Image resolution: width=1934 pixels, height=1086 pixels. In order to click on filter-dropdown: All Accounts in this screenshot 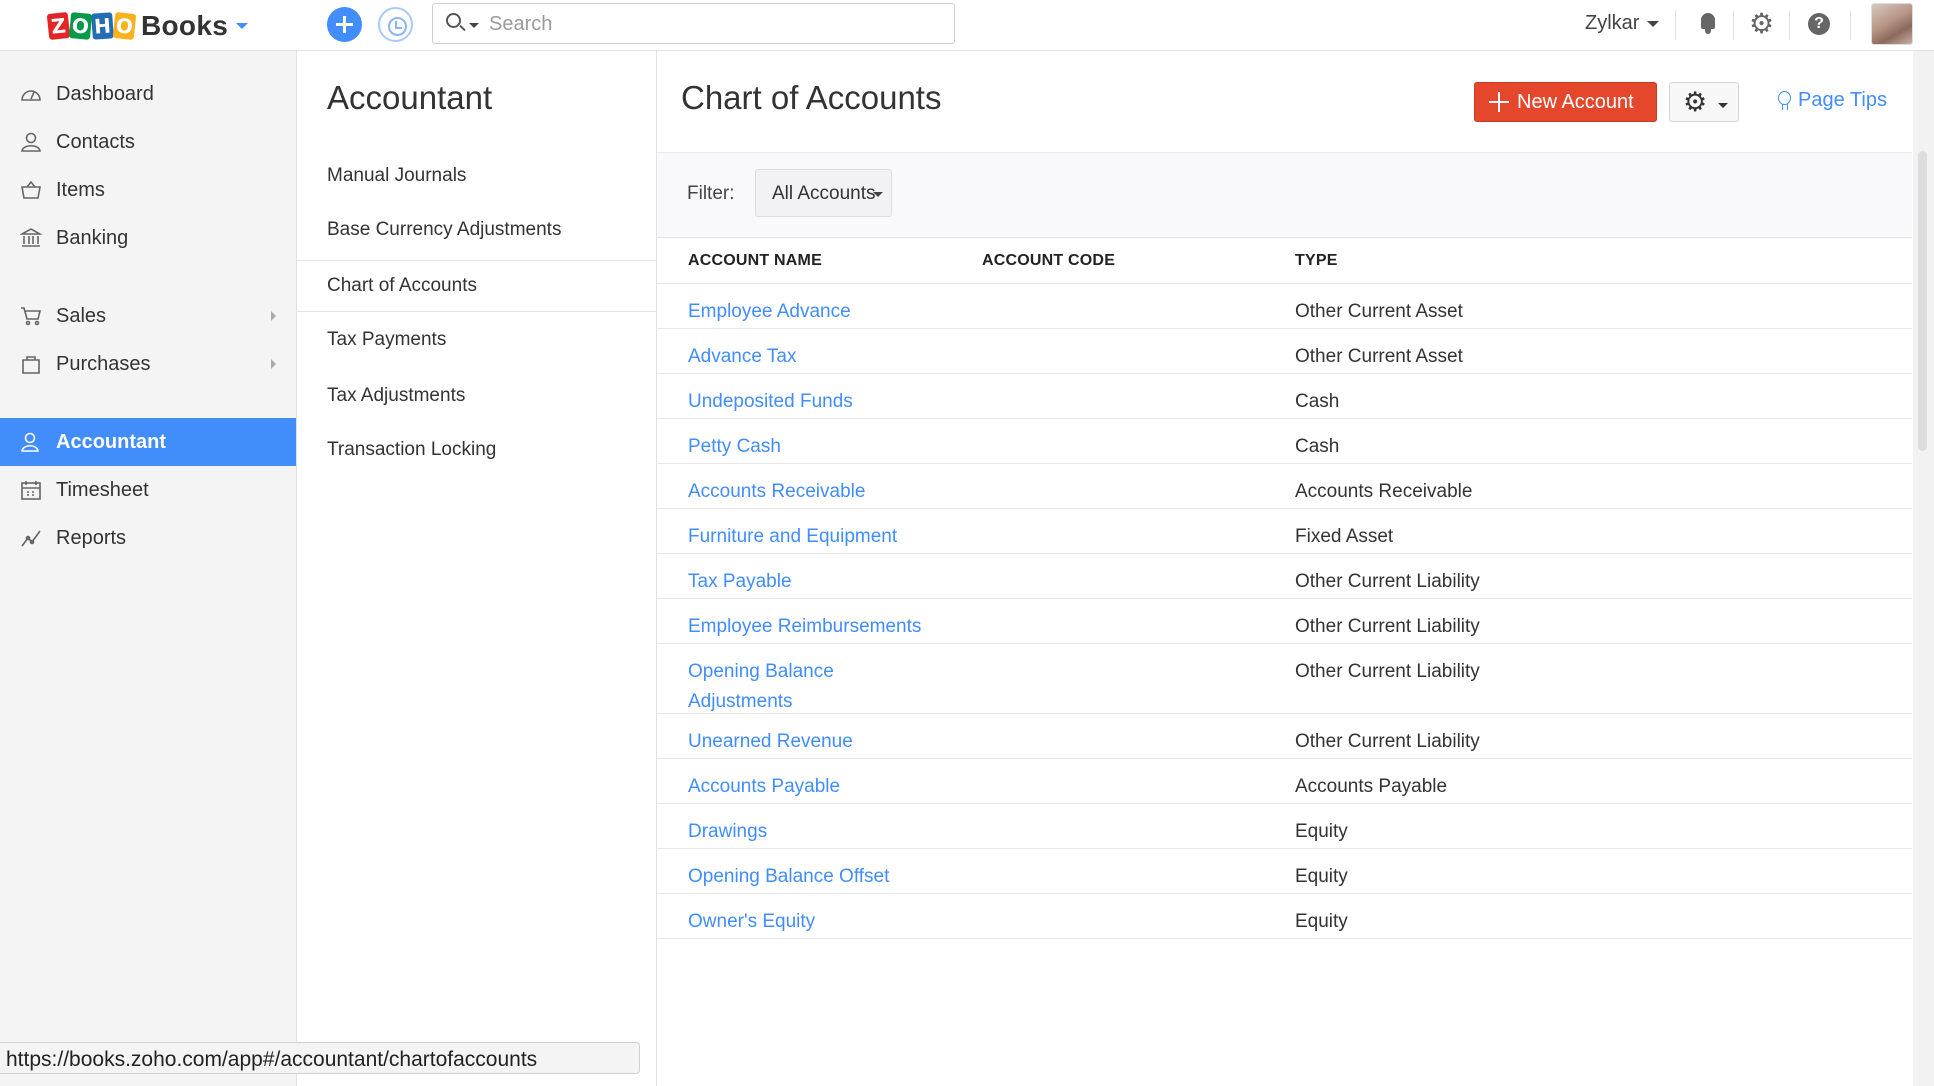, I will do `click(823, 193)`.